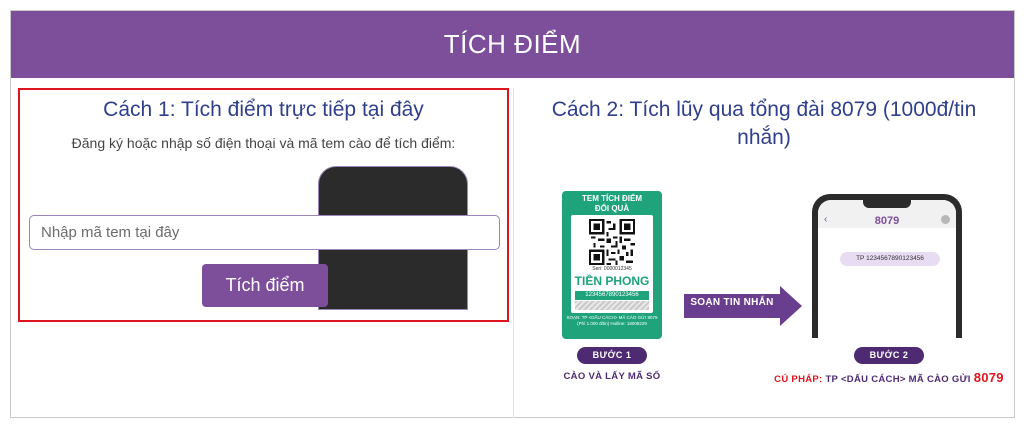  What do you see at coordinates (887, 269) in the screenshot?
I see `phone-screen: ‹ 8079 TP 1234567890123456` at bounding box center [887, 269].